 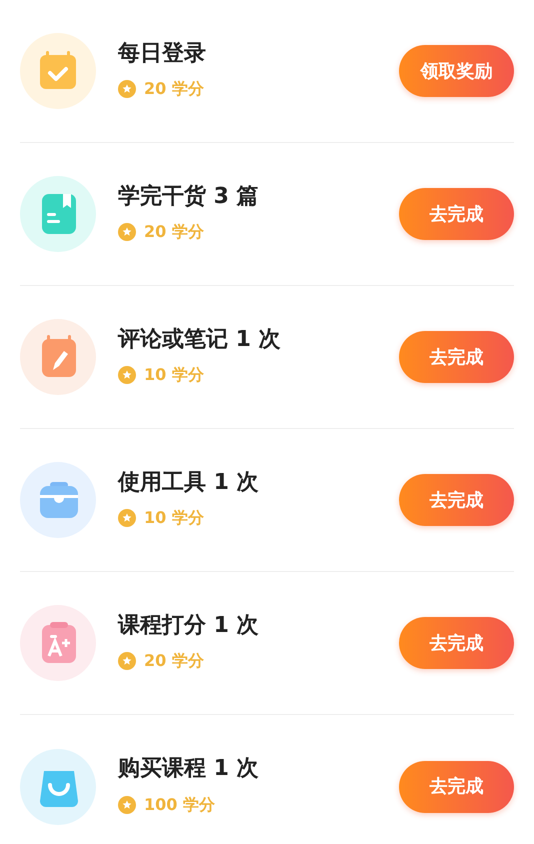 What do you see at coordinates (200, 340) in the screenshot?
I see `task-title: 评论或笔记 1 次` at bounding box center [200, 340].